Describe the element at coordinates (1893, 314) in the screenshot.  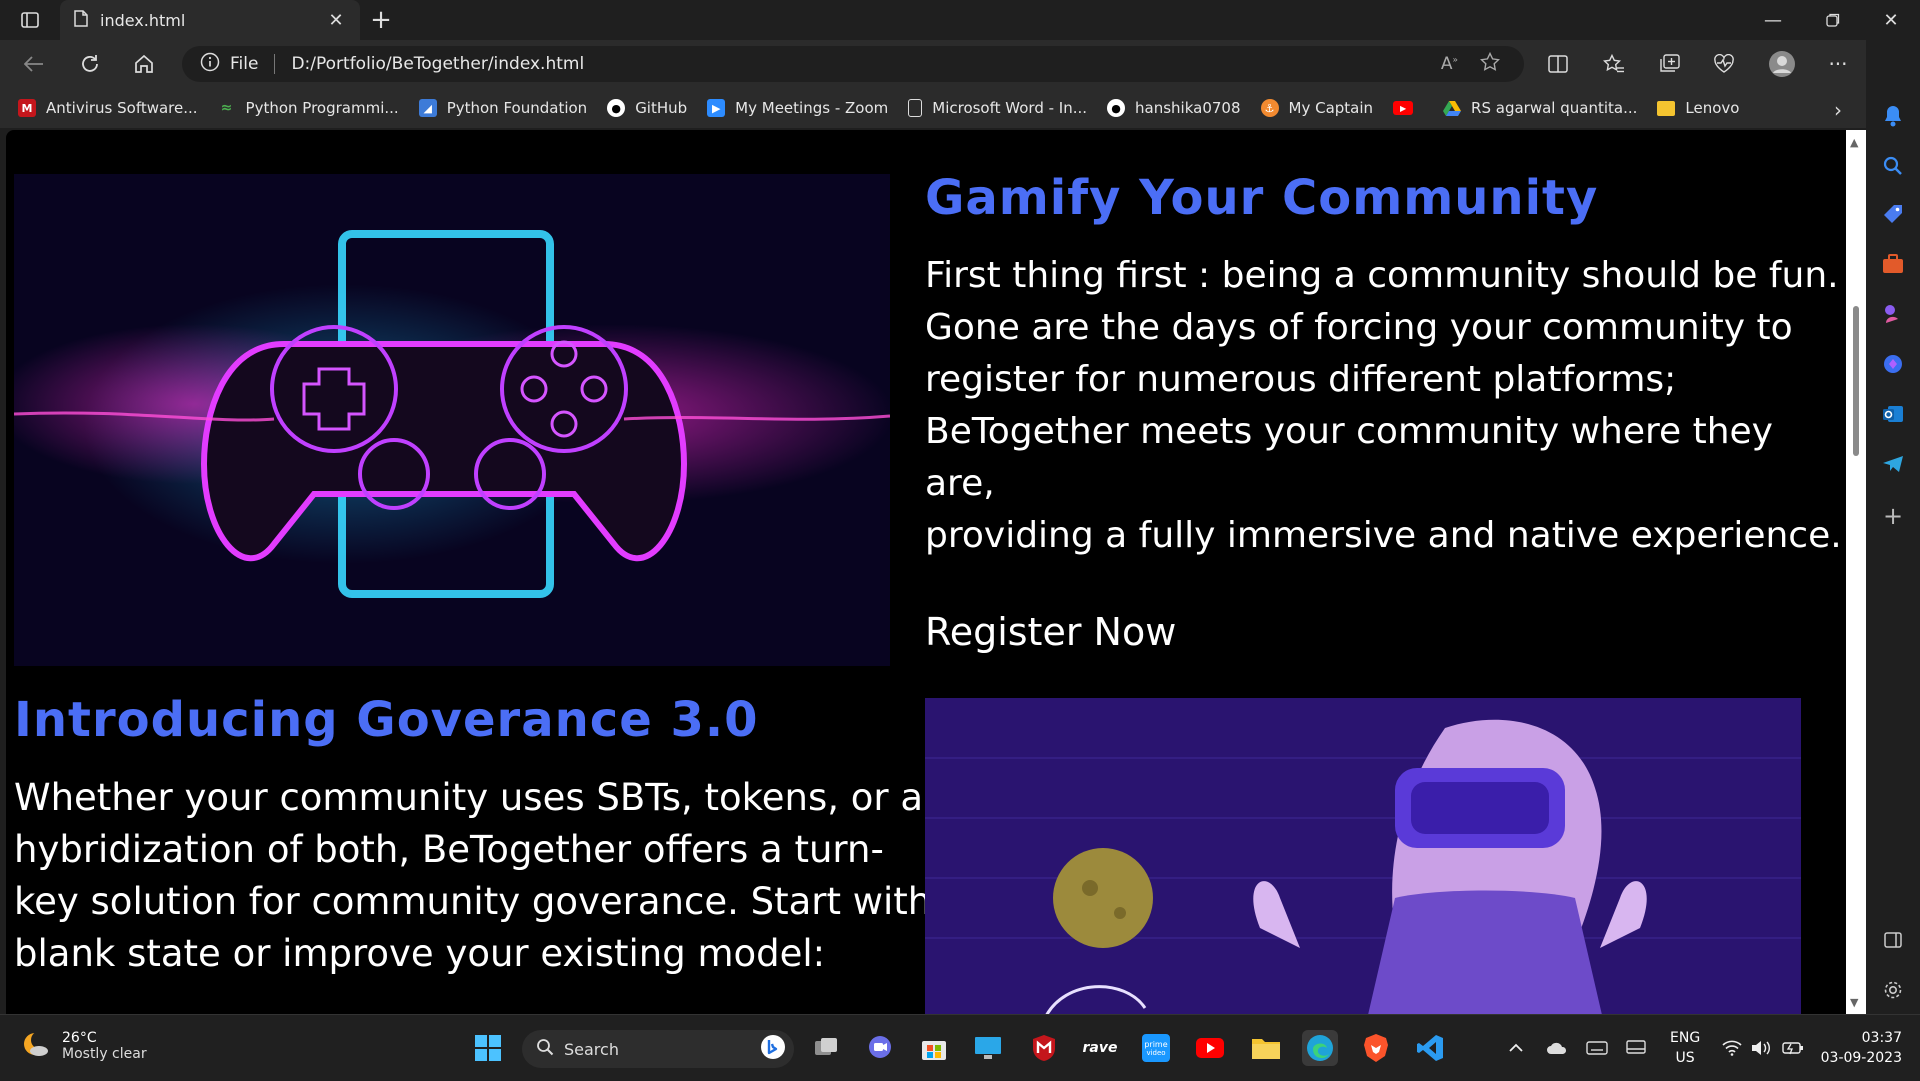
I see `games-icon` at that location.